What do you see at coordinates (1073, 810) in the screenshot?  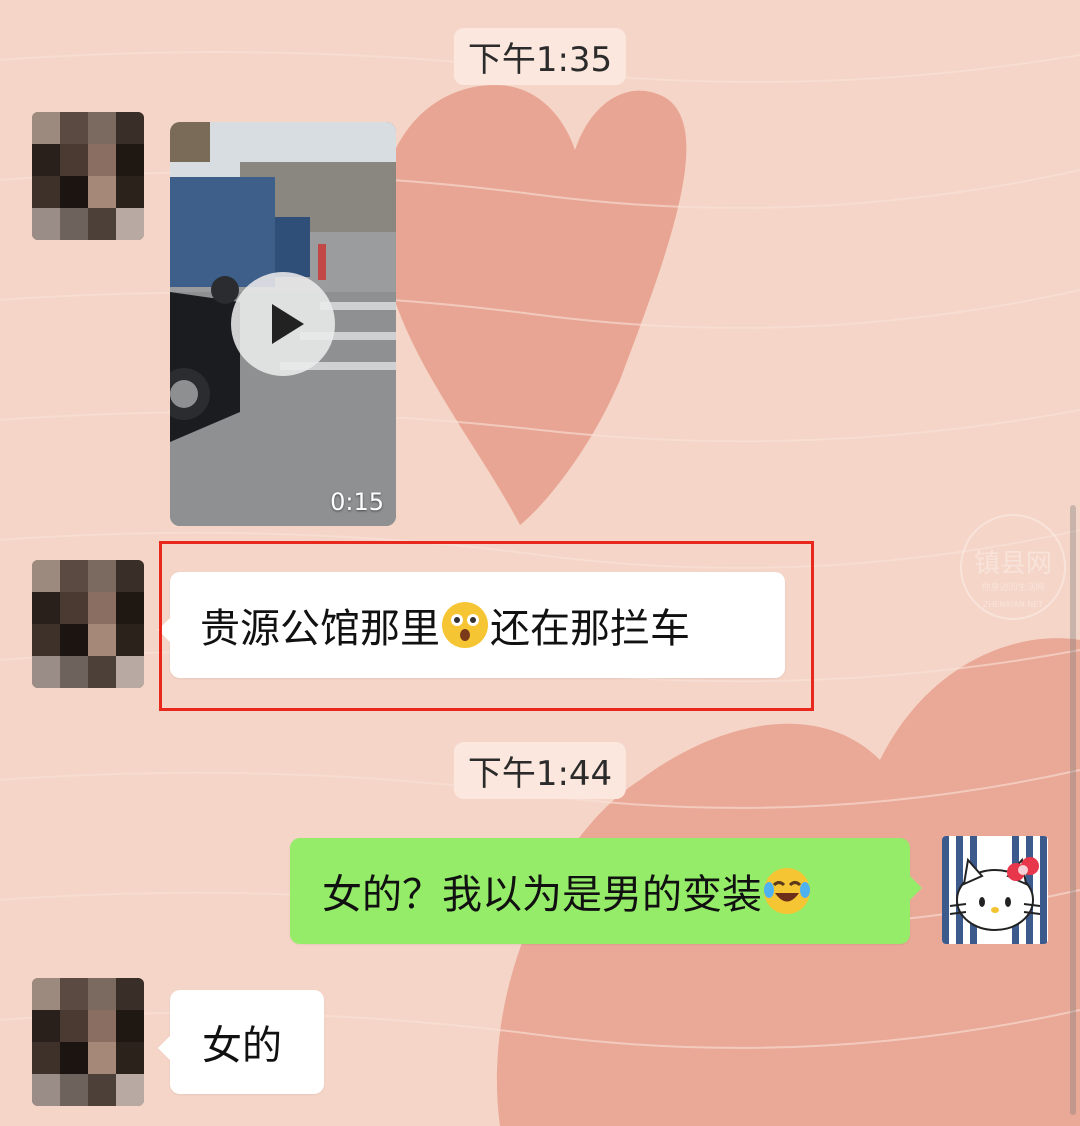 I see `scrollbar` at bounding box center [1073, 810].